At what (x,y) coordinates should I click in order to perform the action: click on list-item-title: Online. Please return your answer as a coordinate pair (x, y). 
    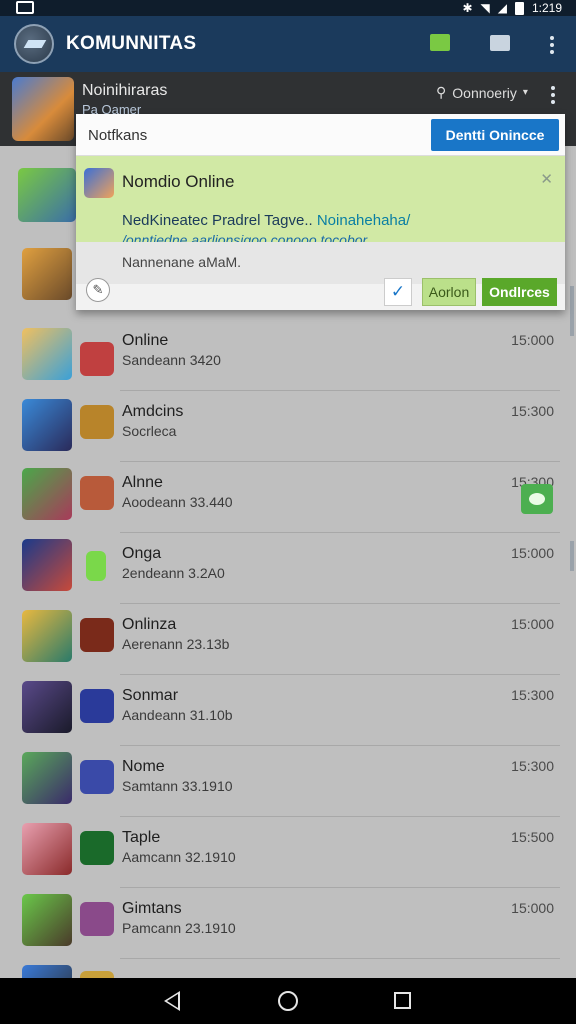
    Looking at the image, I should click on (145, 340).